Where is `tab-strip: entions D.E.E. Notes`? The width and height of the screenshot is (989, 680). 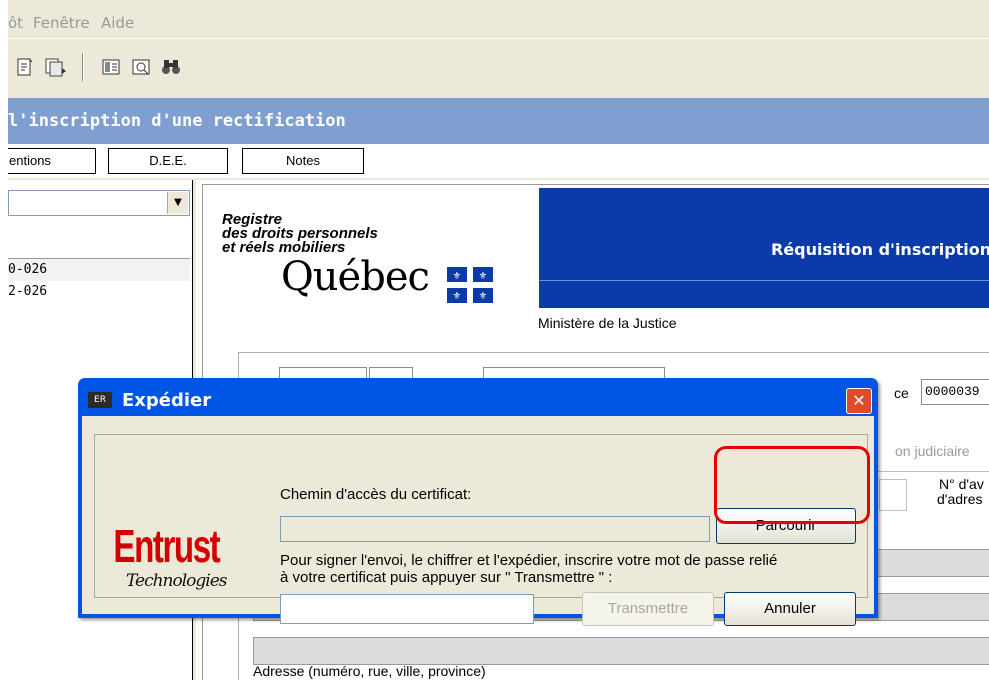 tab-strip: entions D.E.E. Notes is located at coordinates (498, 161).